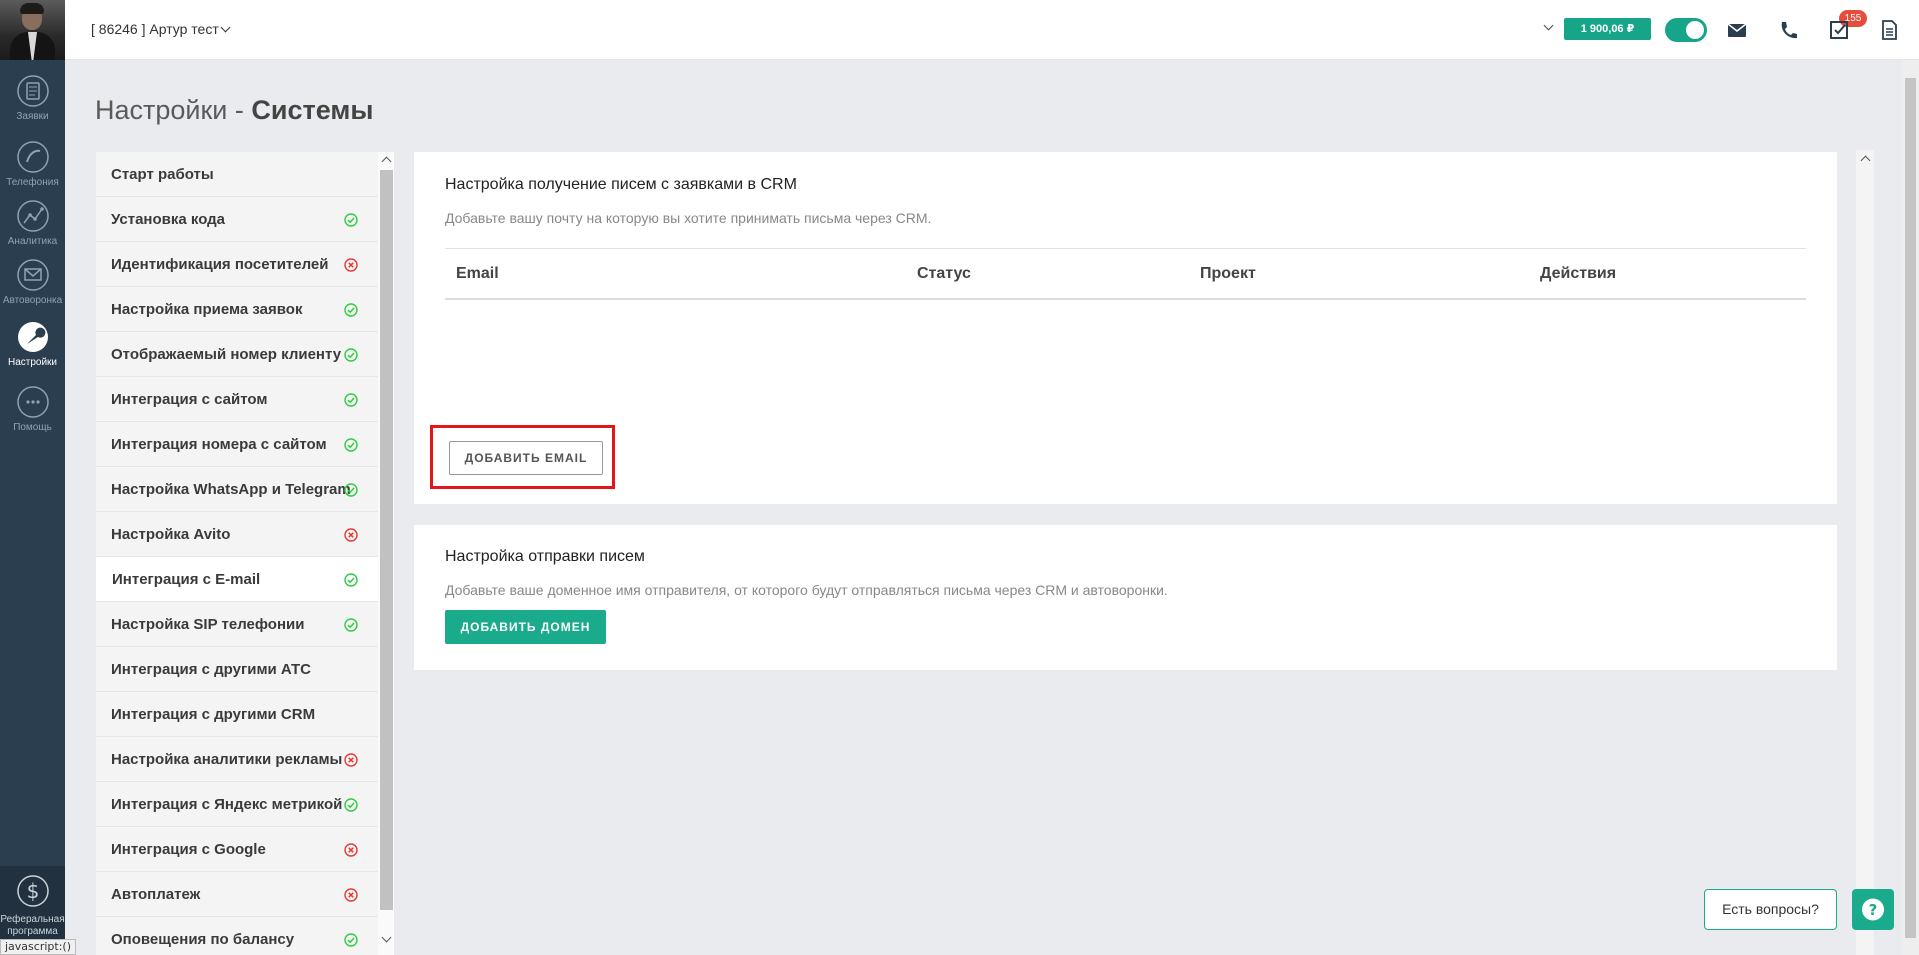 Image resolution: width=1919 pixels, height=955 pixels. I want to click on account-label: [ 86246 ] Артур тест, so click(155, 29).